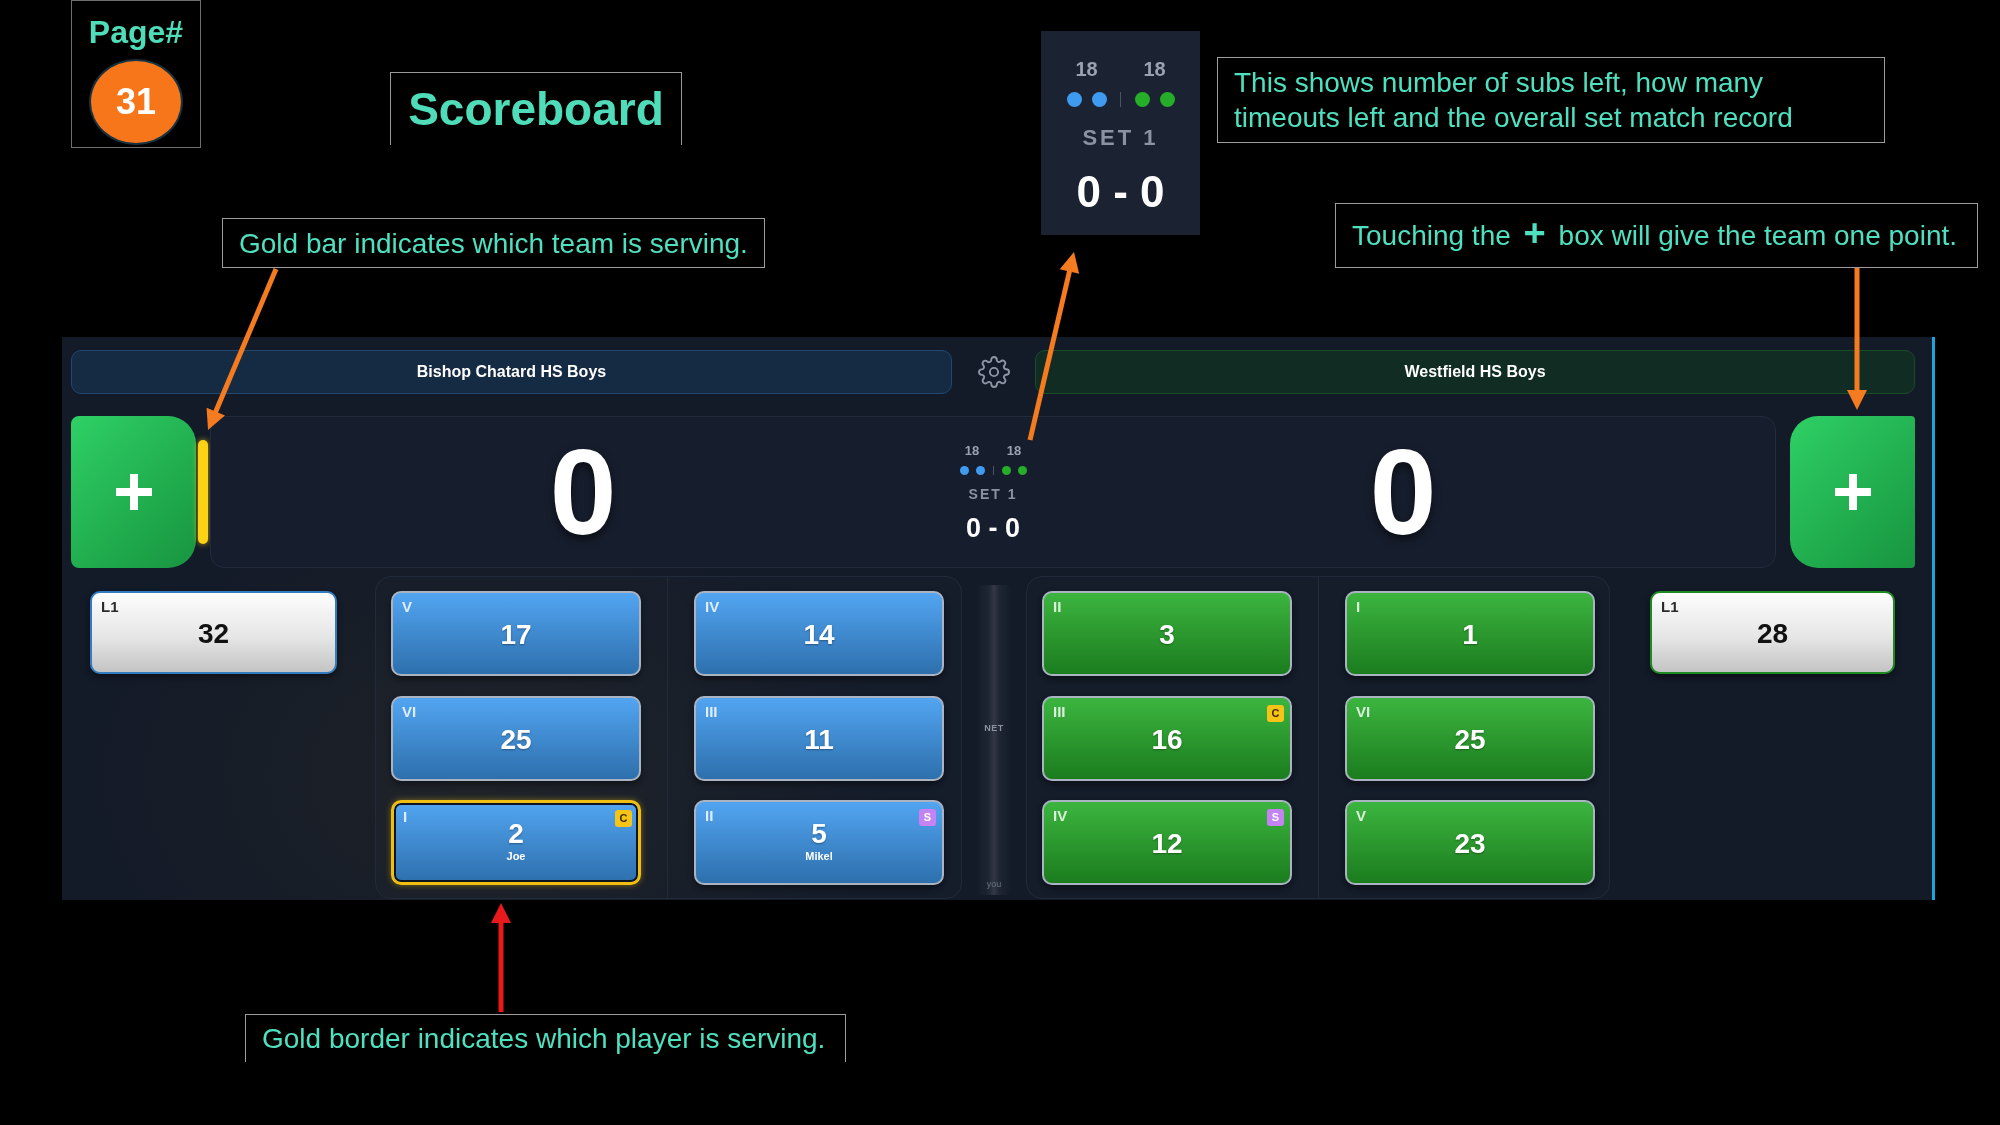 This screenshot has width=2000, height=1125. I want to click on jersey-number: 1, so click(1470, 635).